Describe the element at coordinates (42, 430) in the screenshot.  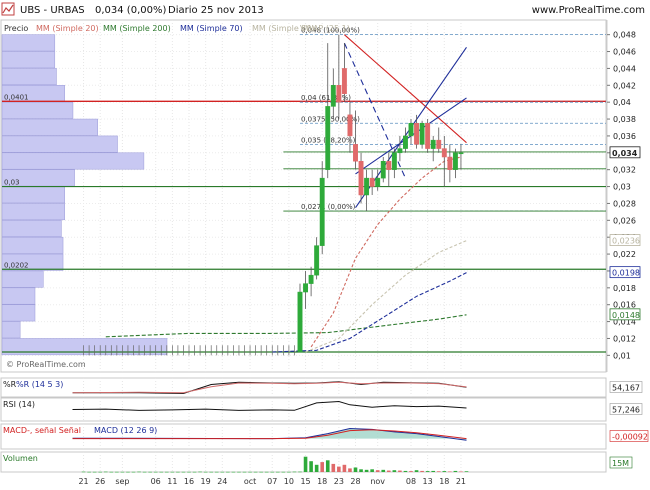
I see `macd-title: MACD-, señal Señal` at that location.